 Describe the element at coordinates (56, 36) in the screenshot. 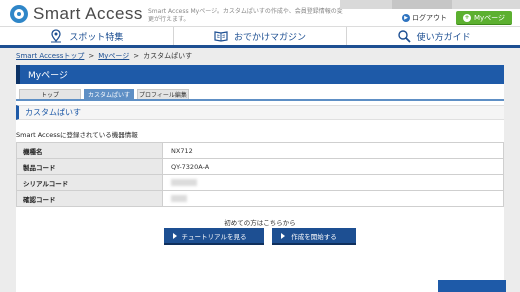

I see `map-pin-icon` at that location.